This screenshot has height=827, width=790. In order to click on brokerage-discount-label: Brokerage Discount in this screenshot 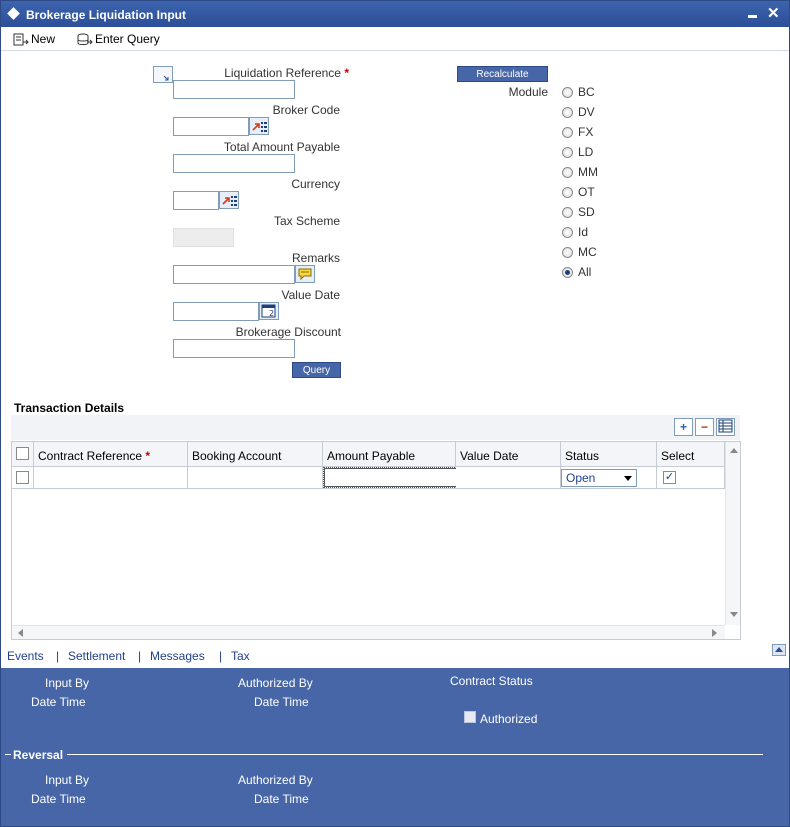, I will do `click(288, 332)`.